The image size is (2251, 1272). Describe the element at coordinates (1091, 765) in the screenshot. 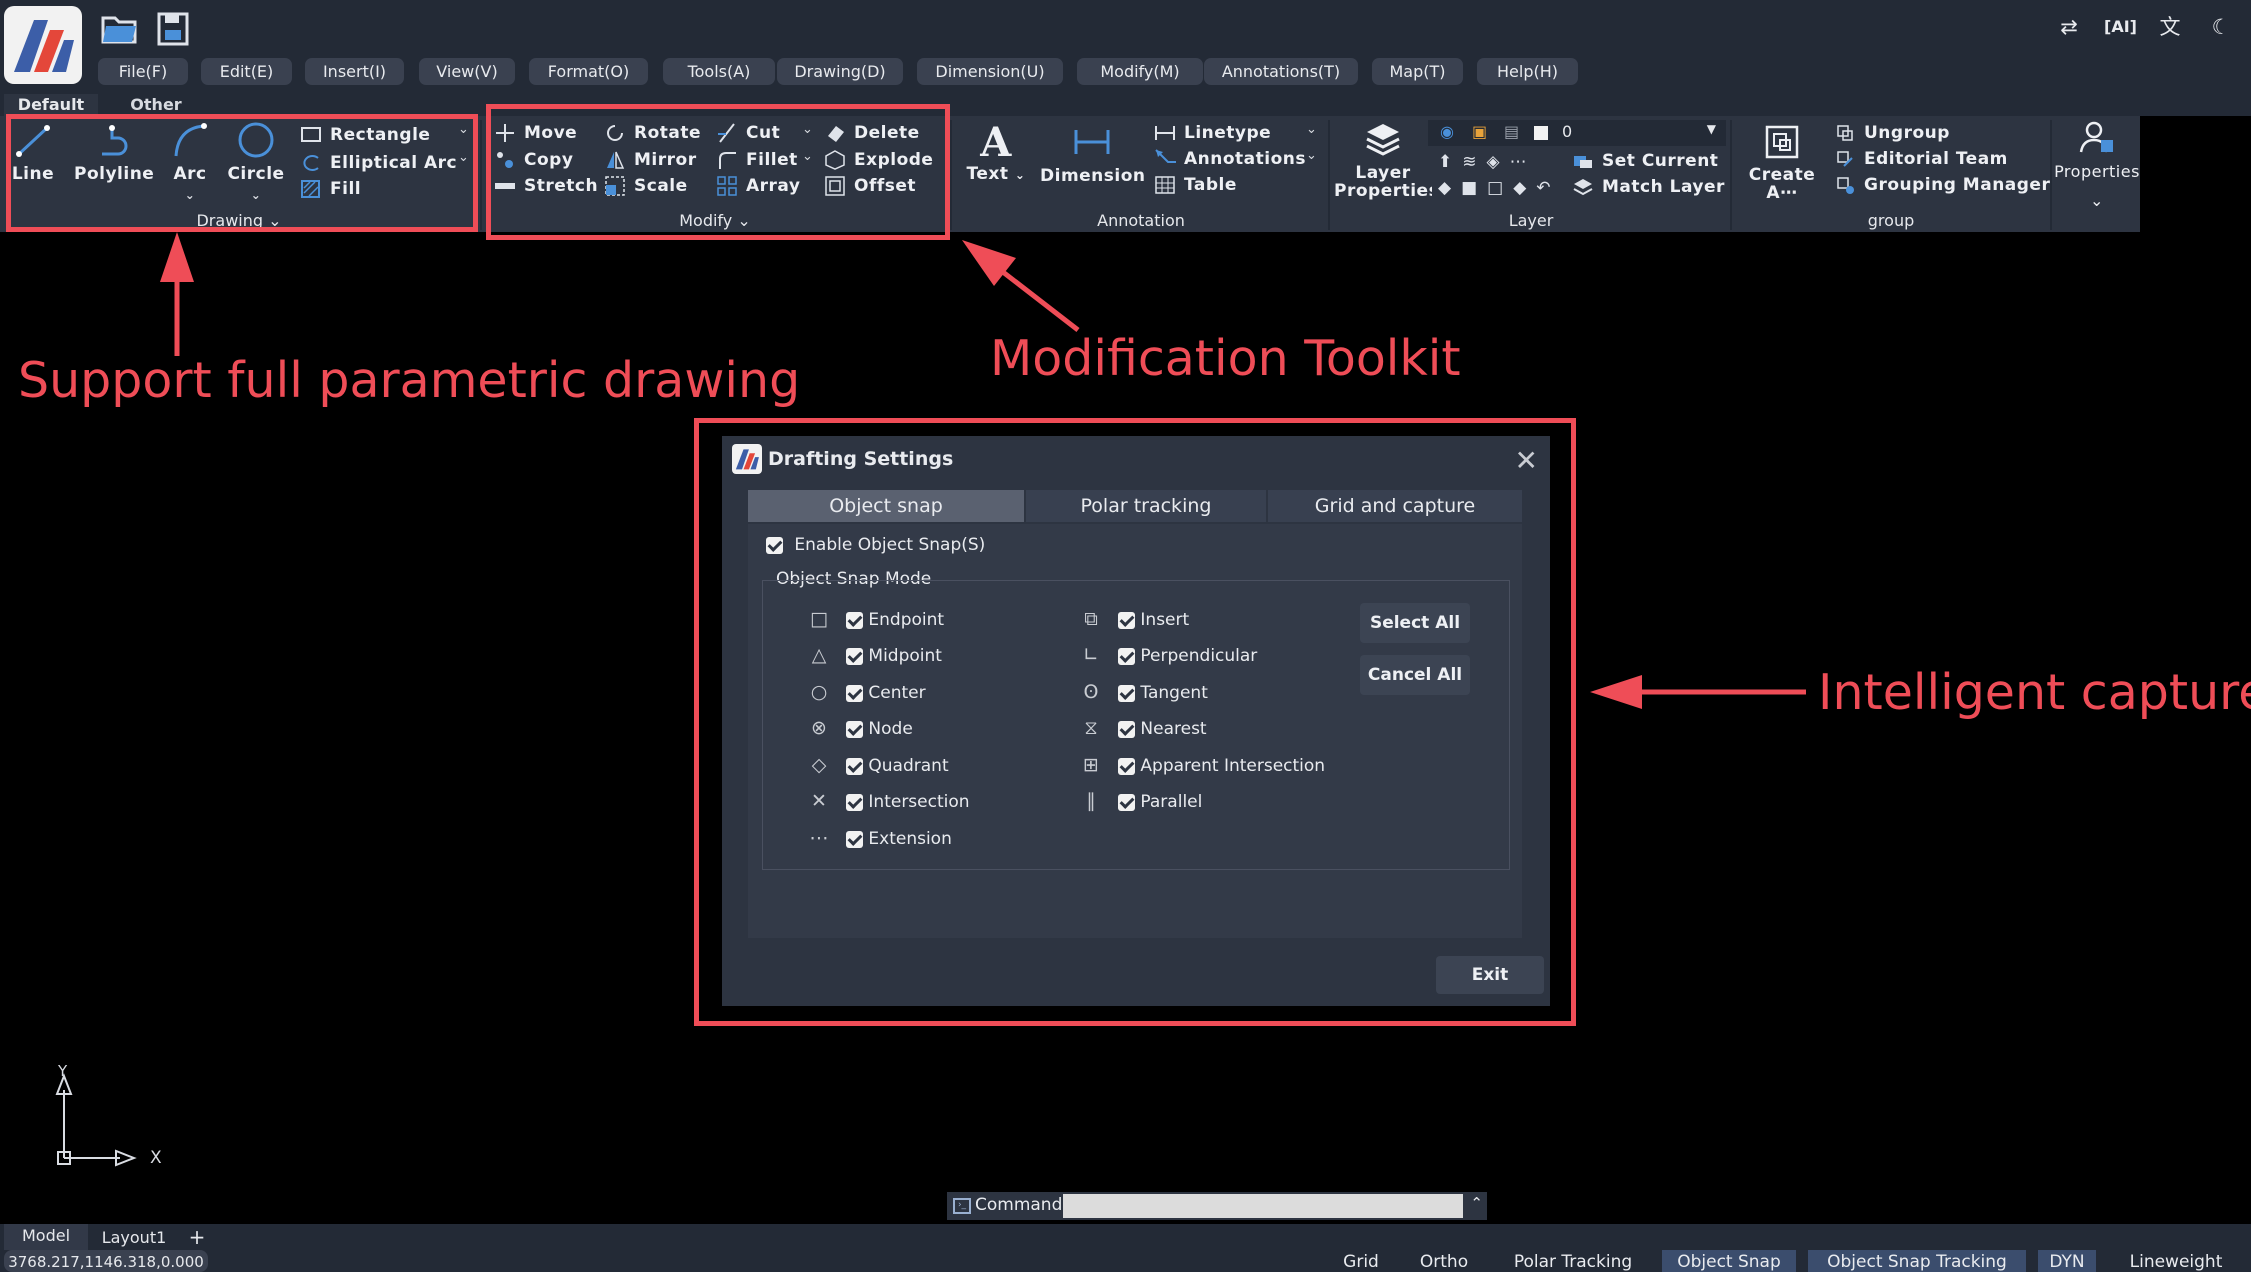

I see `apparent-intersection-icon: ⊞` at that location.